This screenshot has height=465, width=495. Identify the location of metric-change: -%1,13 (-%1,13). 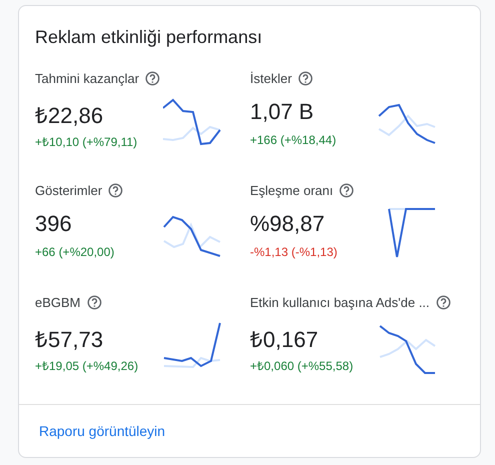
(294, 252).